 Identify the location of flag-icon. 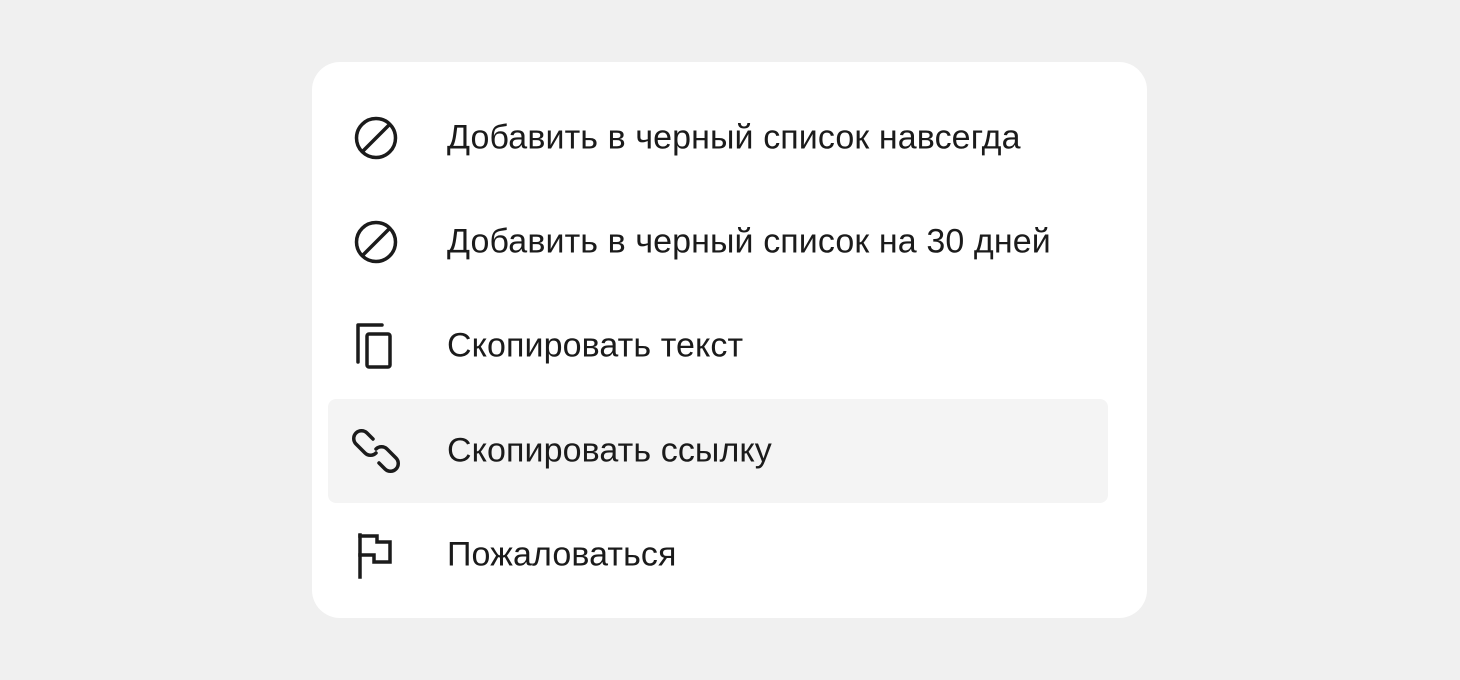
(376, 555).